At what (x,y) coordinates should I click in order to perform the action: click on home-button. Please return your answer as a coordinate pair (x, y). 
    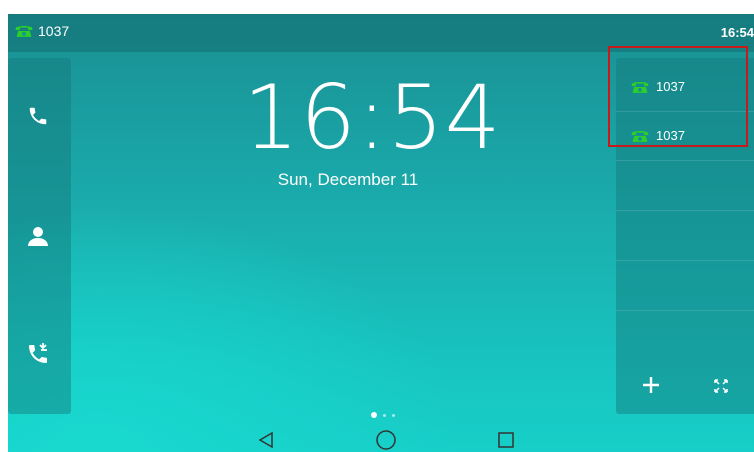
    Looking at the image, I should click on (386, 440).